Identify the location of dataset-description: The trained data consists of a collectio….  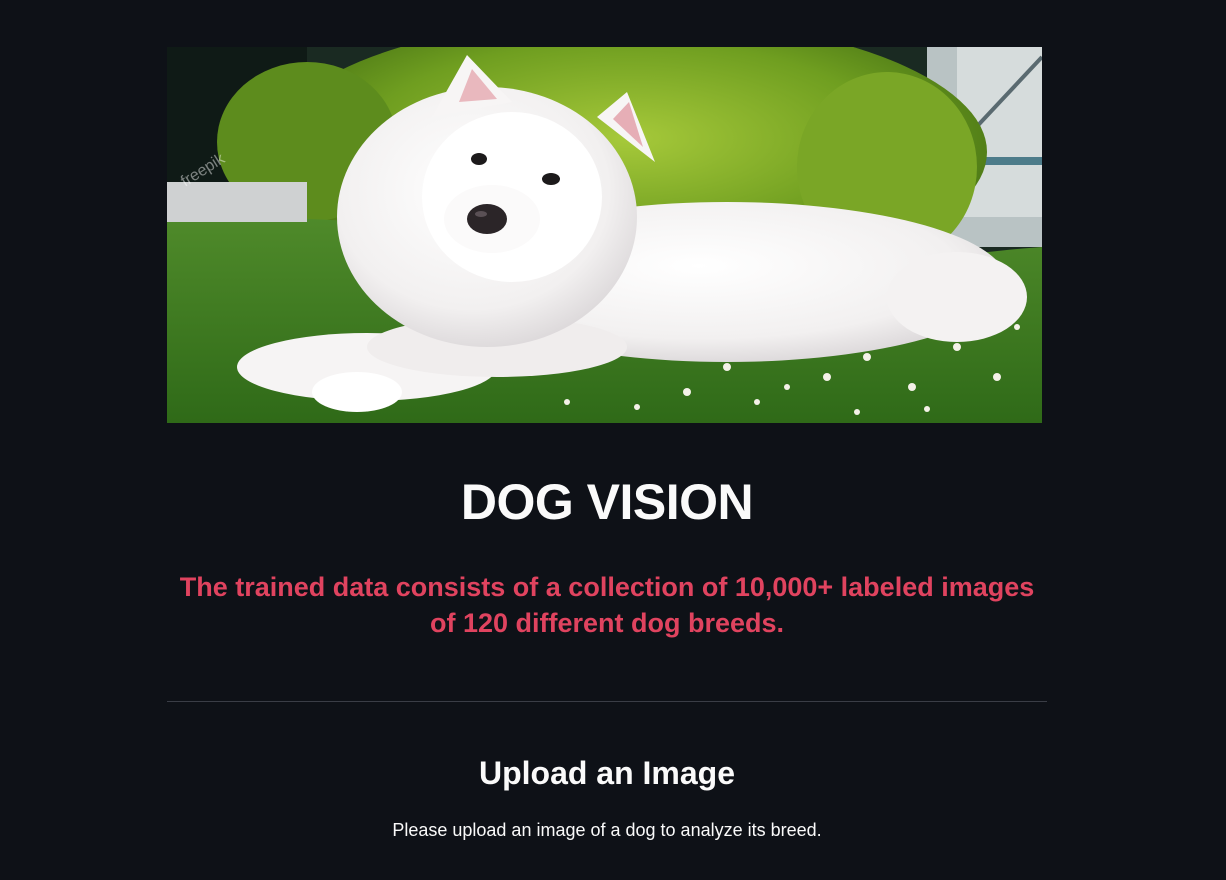
(607, 605).